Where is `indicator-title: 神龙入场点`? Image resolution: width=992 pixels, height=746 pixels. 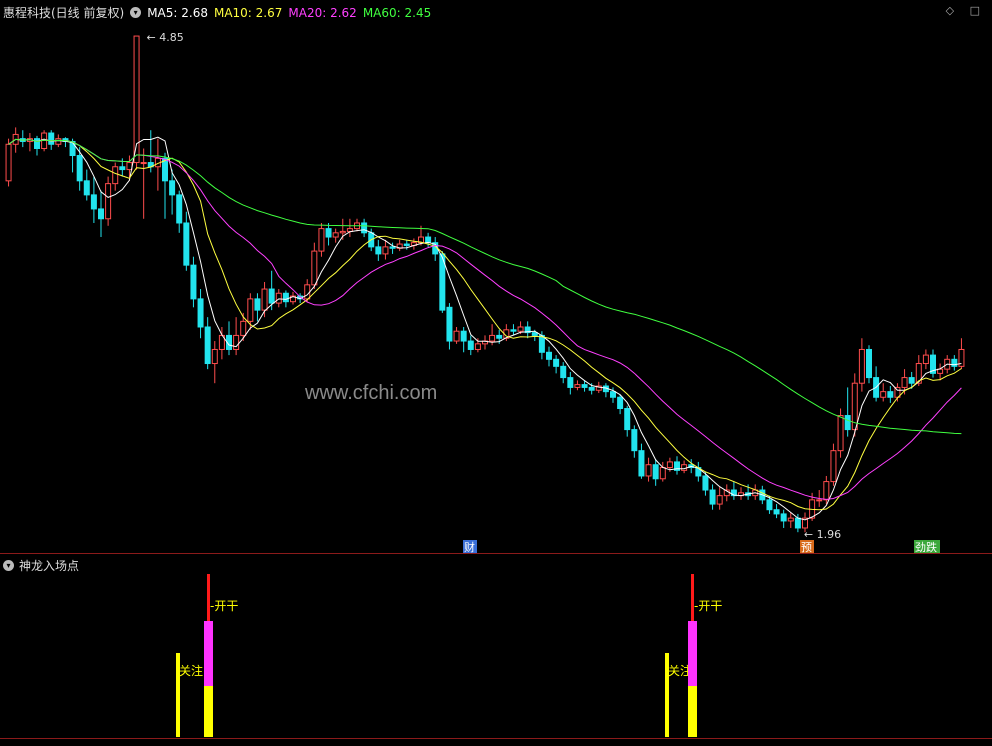 indicator-title: 神龙入场点 is located at coordinates (49, 566).